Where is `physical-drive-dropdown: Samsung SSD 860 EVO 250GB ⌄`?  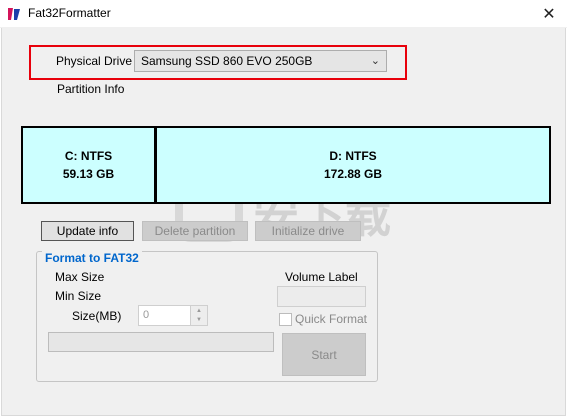
physical-drive-dropdown: Samsung SSD 860 EVO 250GB ⌄ is located at coordinates (260, 61).